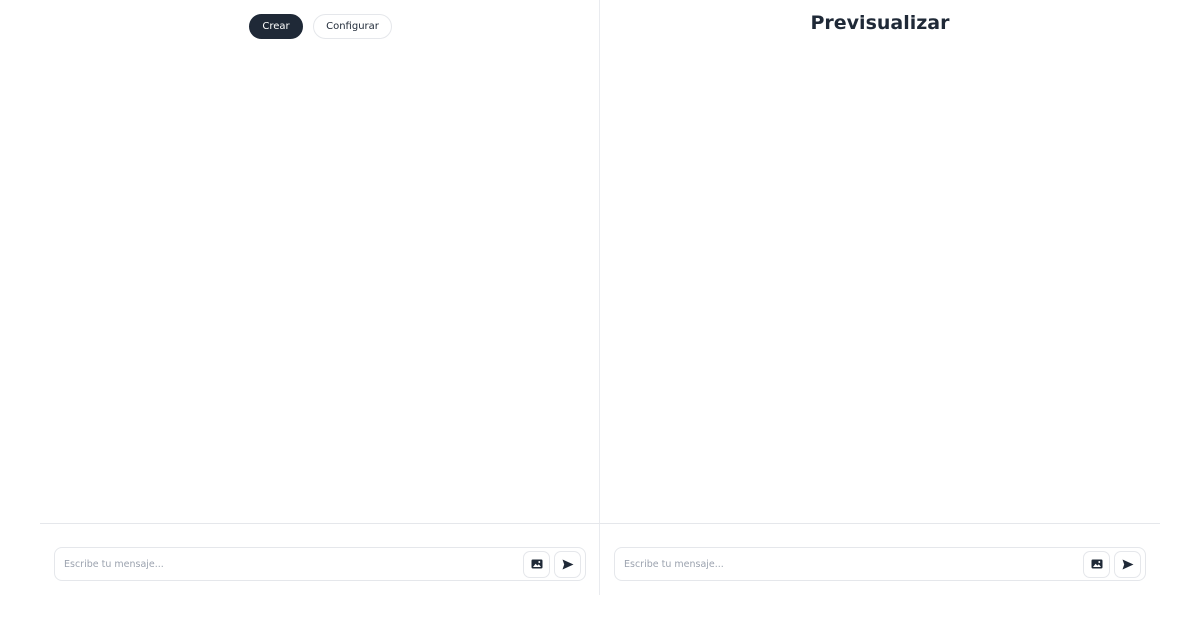  I want to click on builder-composer, so click(320, 564).